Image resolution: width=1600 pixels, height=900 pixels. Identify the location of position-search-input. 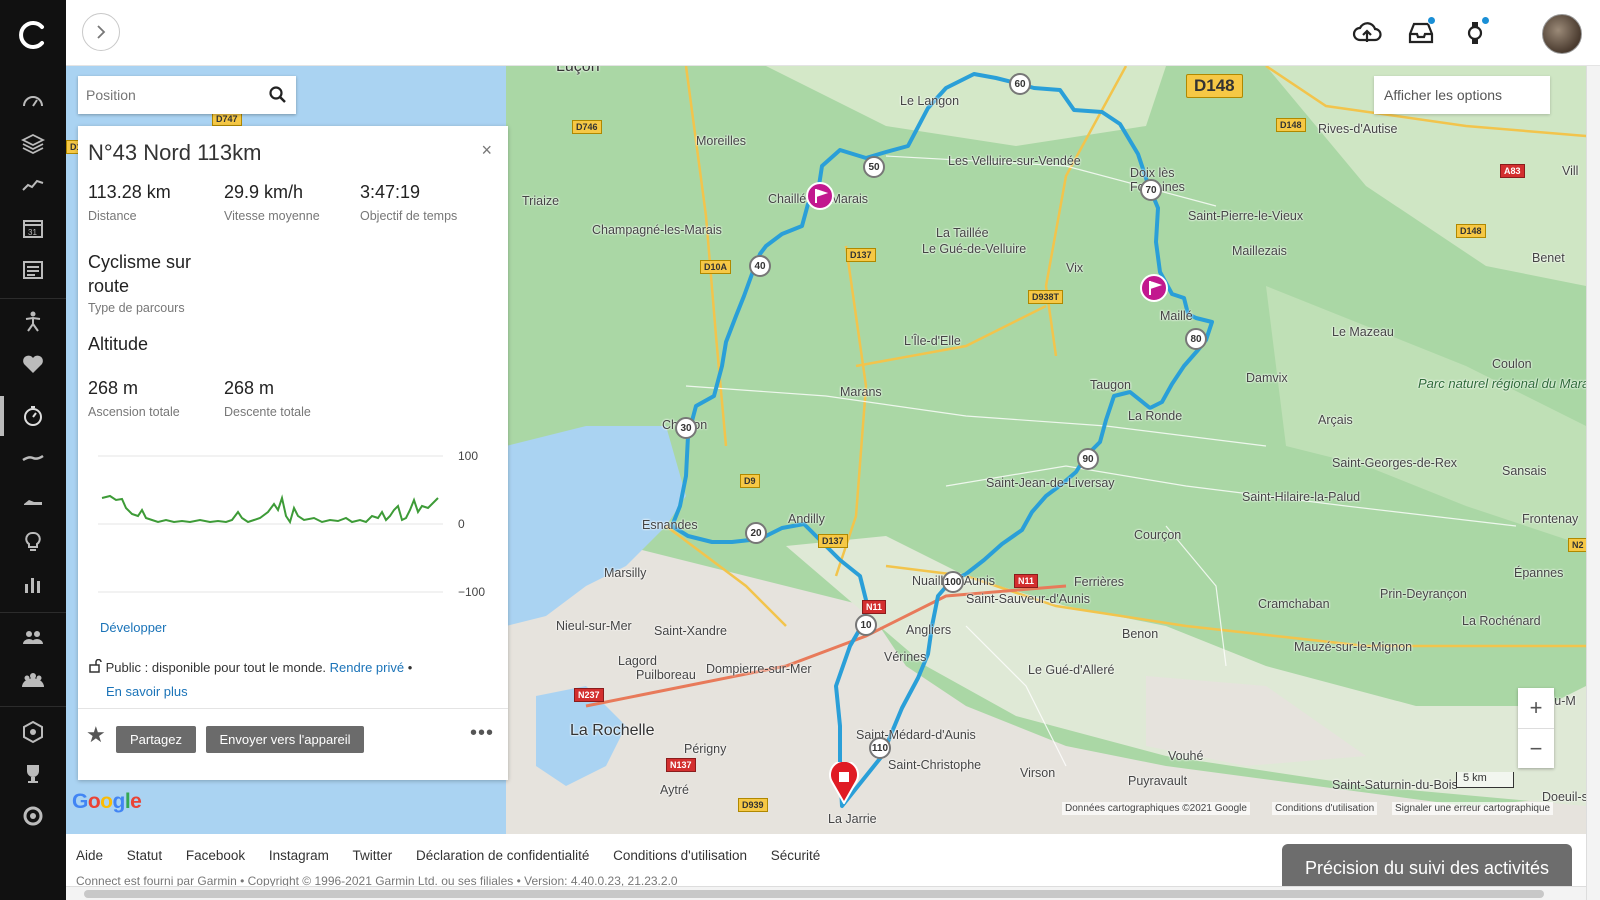
(168, 95).